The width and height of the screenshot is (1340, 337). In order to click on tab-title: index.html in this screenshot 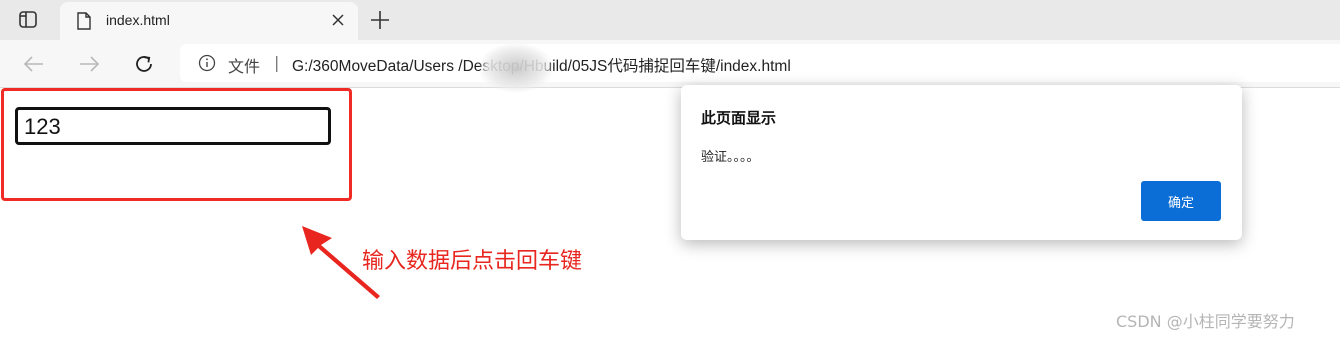, I will do `click(138, 20)`.